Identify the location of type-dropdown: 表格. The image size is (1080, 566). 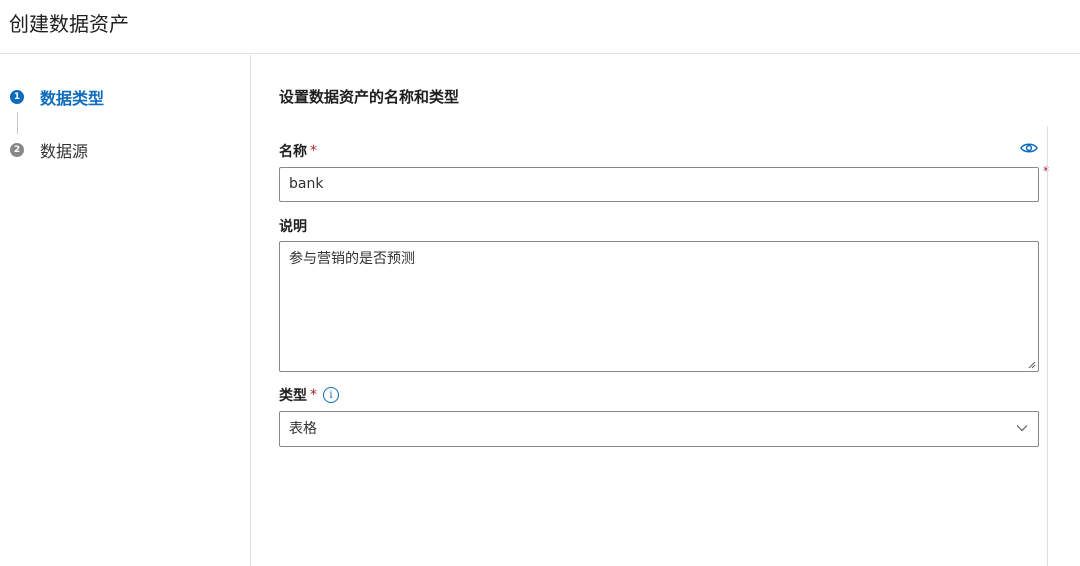
(659, 429).